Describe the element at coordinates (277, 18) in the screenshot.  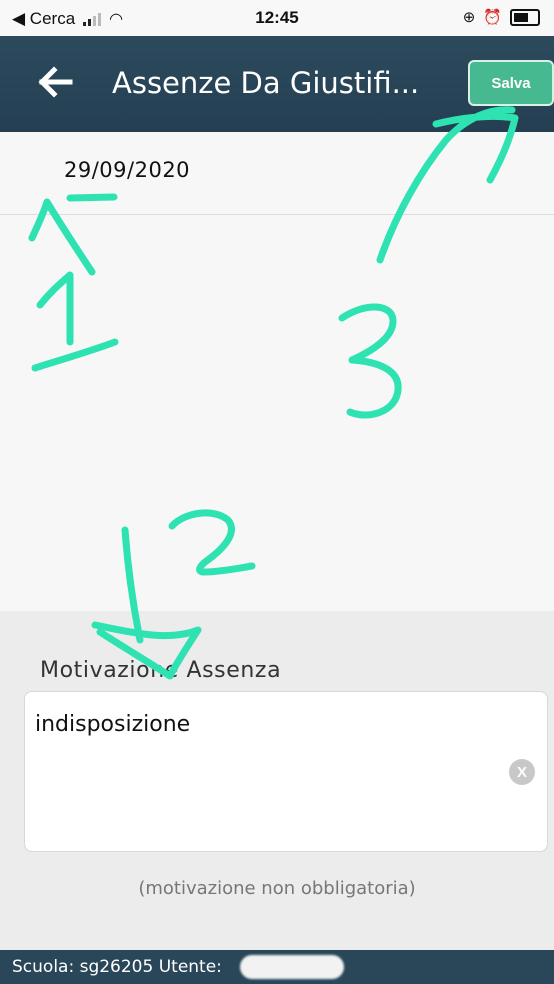
I see `status-bar: ◀ Cerca ◠ 12:45 ⊕ ⏰` at that location.